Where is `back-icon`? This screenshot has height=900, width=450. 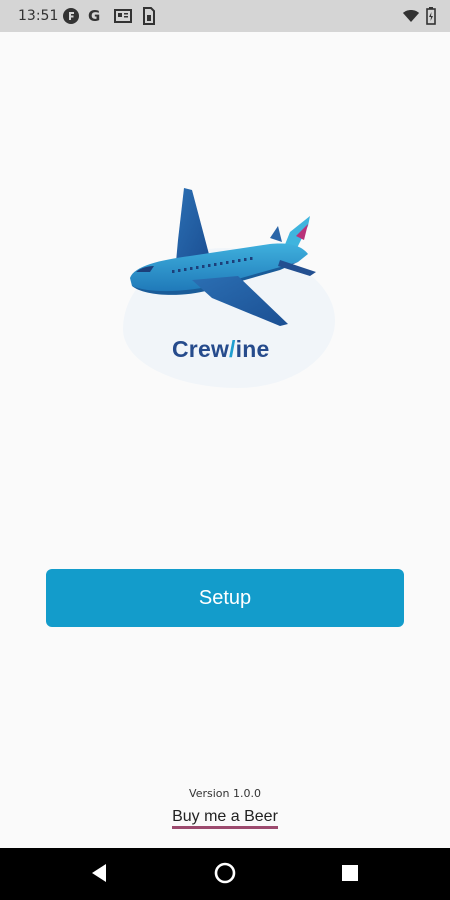
back-icon is located at coordinates (99, 873).